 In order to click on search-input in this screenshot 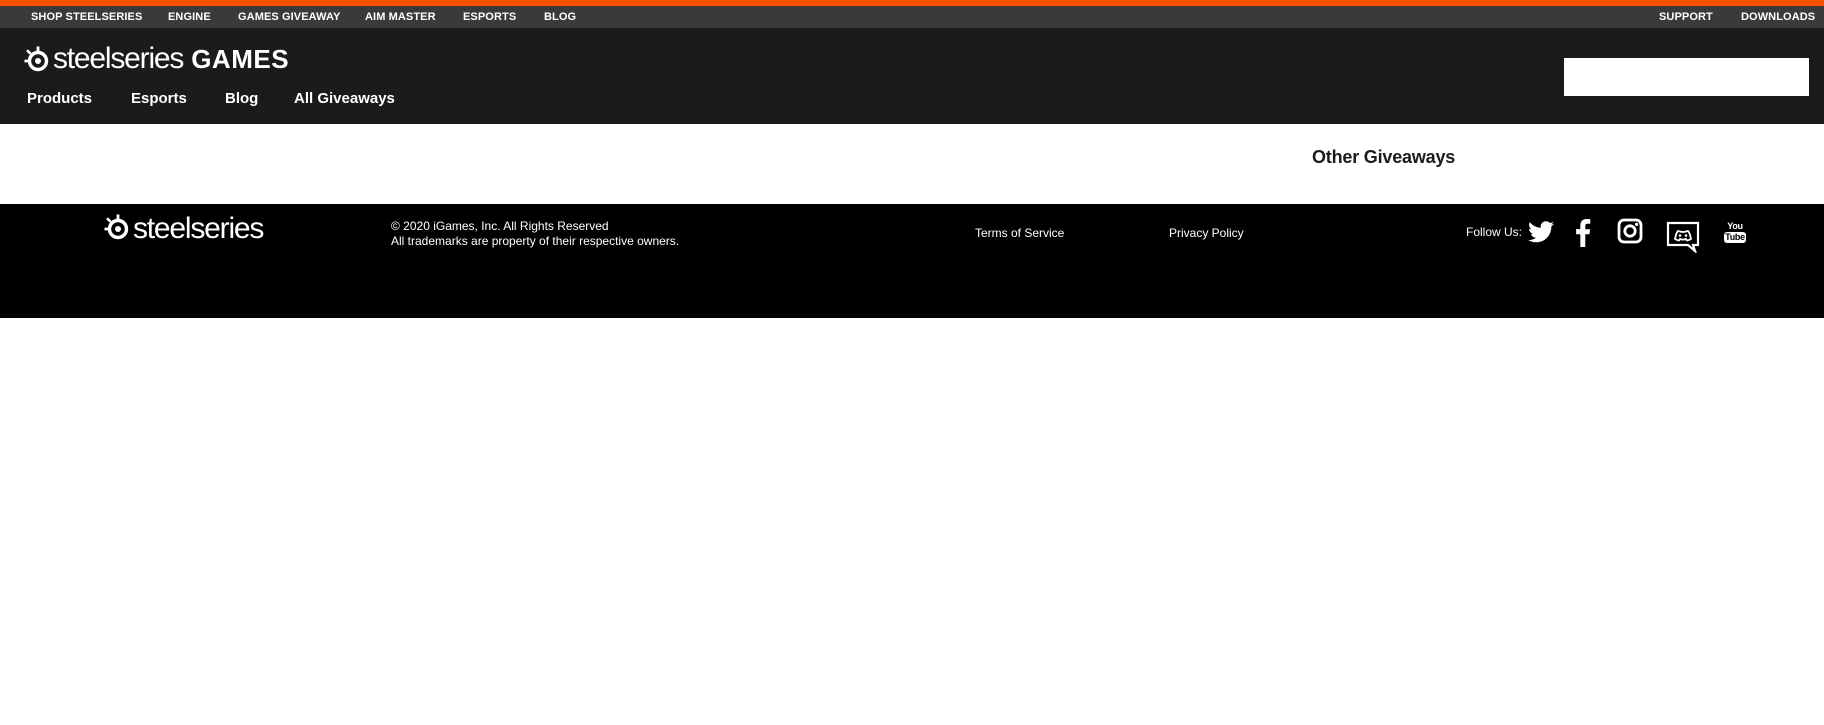, I will do `click(1686, 77)`.